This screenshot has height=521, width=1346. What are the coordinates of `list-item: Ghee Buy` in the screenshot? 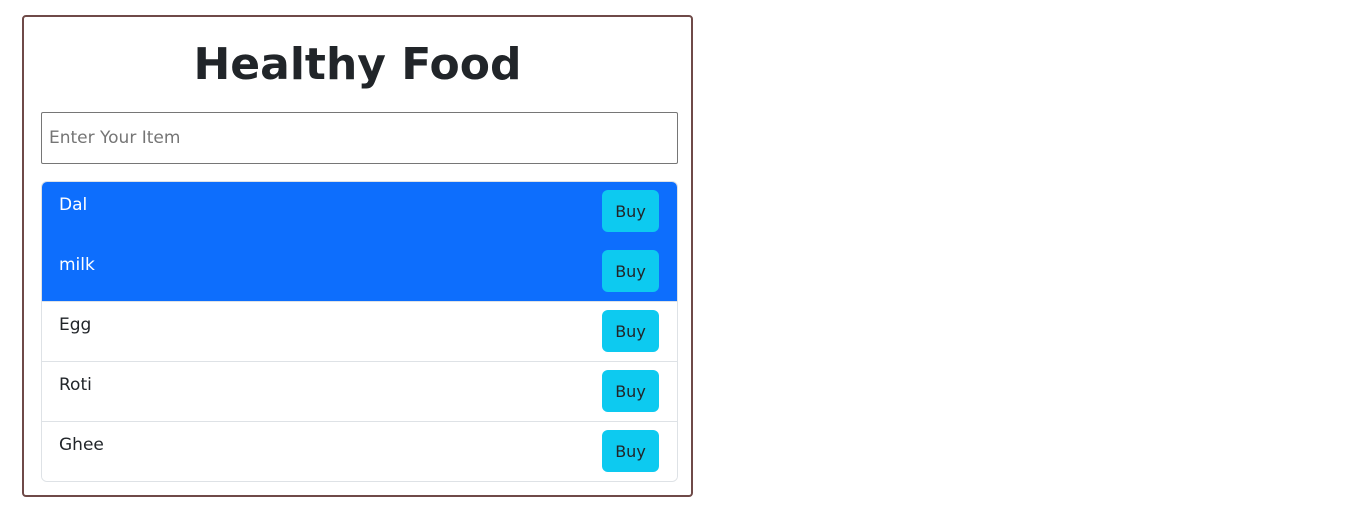 It's located at (359, 451).